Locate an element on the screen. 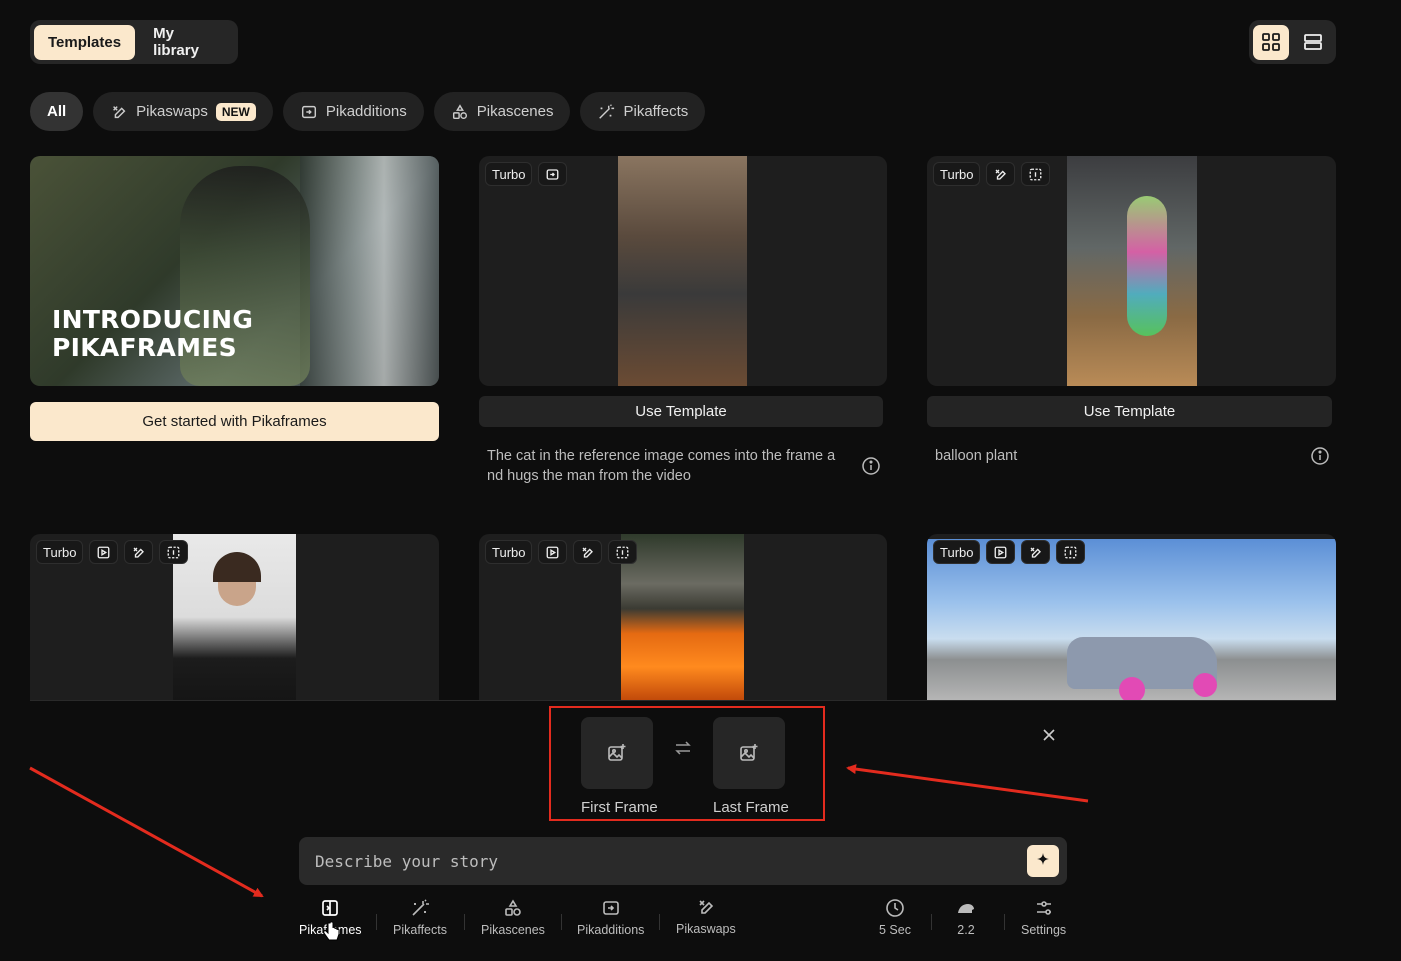 The height and width of the screenshot is (961, 1401). template-card-lava: Turbo is located at coordinates (683, 617).